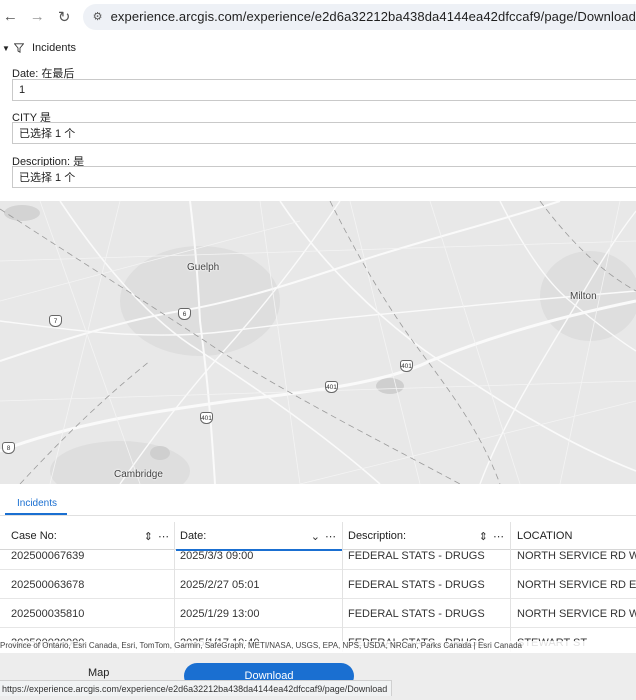 The height and width of the screenshot is (700, 636). I want to click on site-info-icon: ⚙, so click(98, 17).